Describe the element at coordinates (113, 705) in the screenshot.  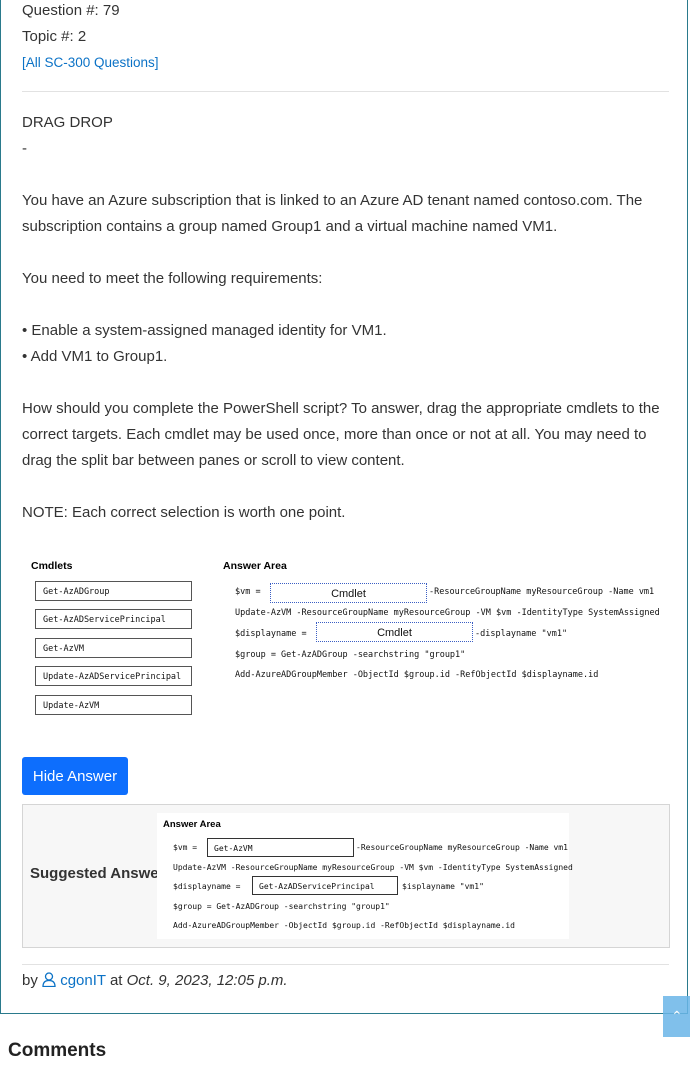
I see `cmdlet-option: Update-AzVM` at that location.